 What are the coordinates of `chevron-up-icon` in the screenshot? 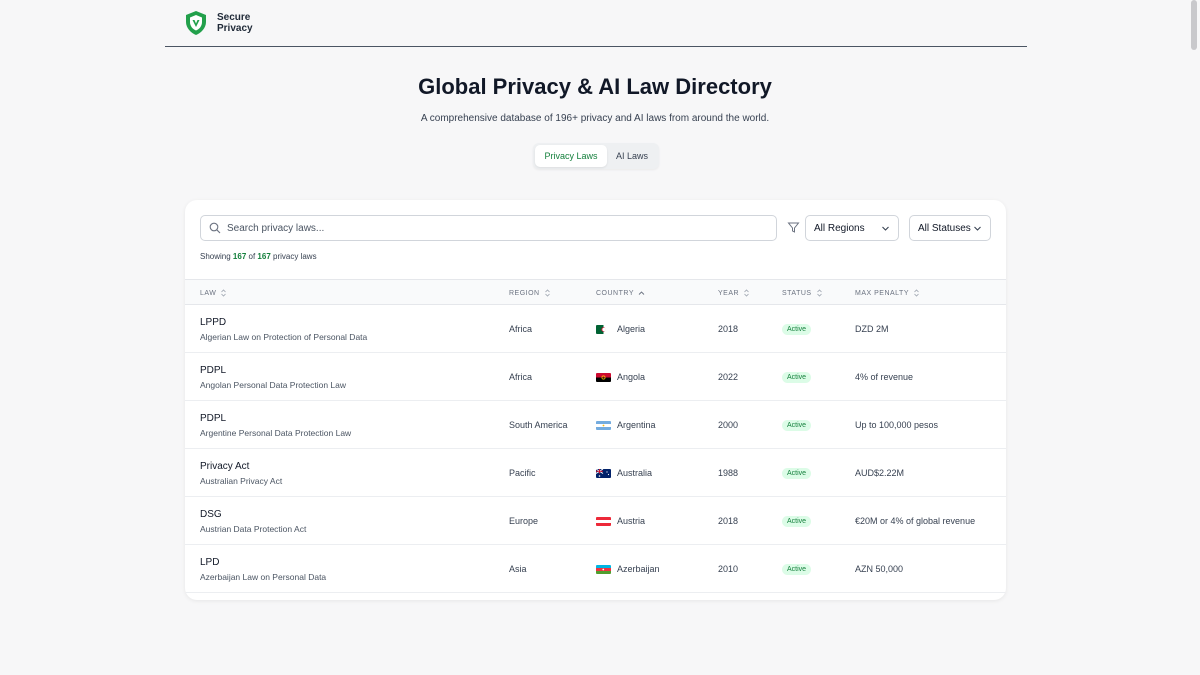 It's located at (641, 293).